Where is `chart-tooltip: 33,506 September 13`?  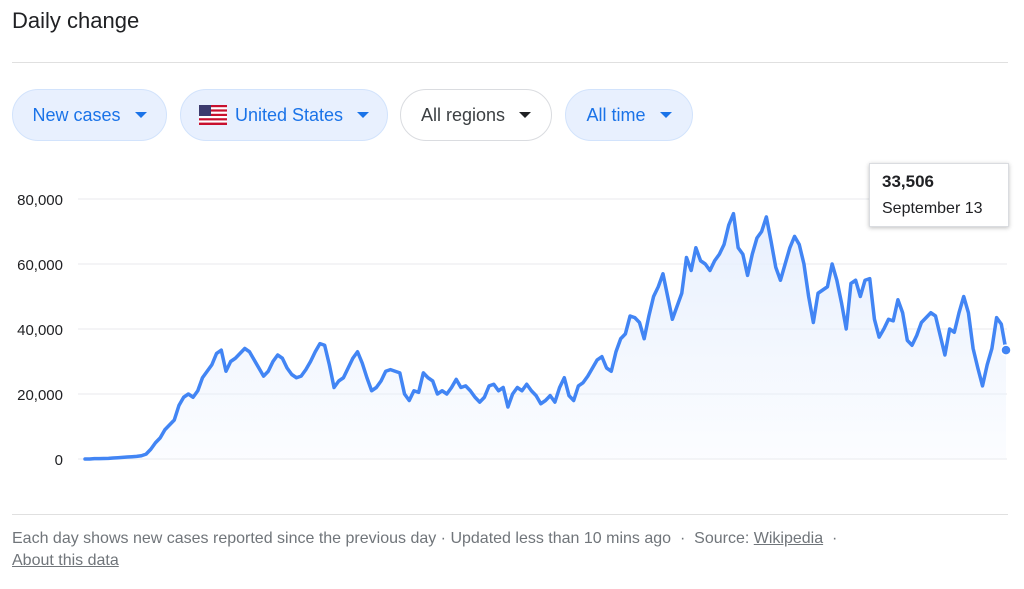
chart-tooltip: 33,506 September 13 is located at coordinates (939, 195).